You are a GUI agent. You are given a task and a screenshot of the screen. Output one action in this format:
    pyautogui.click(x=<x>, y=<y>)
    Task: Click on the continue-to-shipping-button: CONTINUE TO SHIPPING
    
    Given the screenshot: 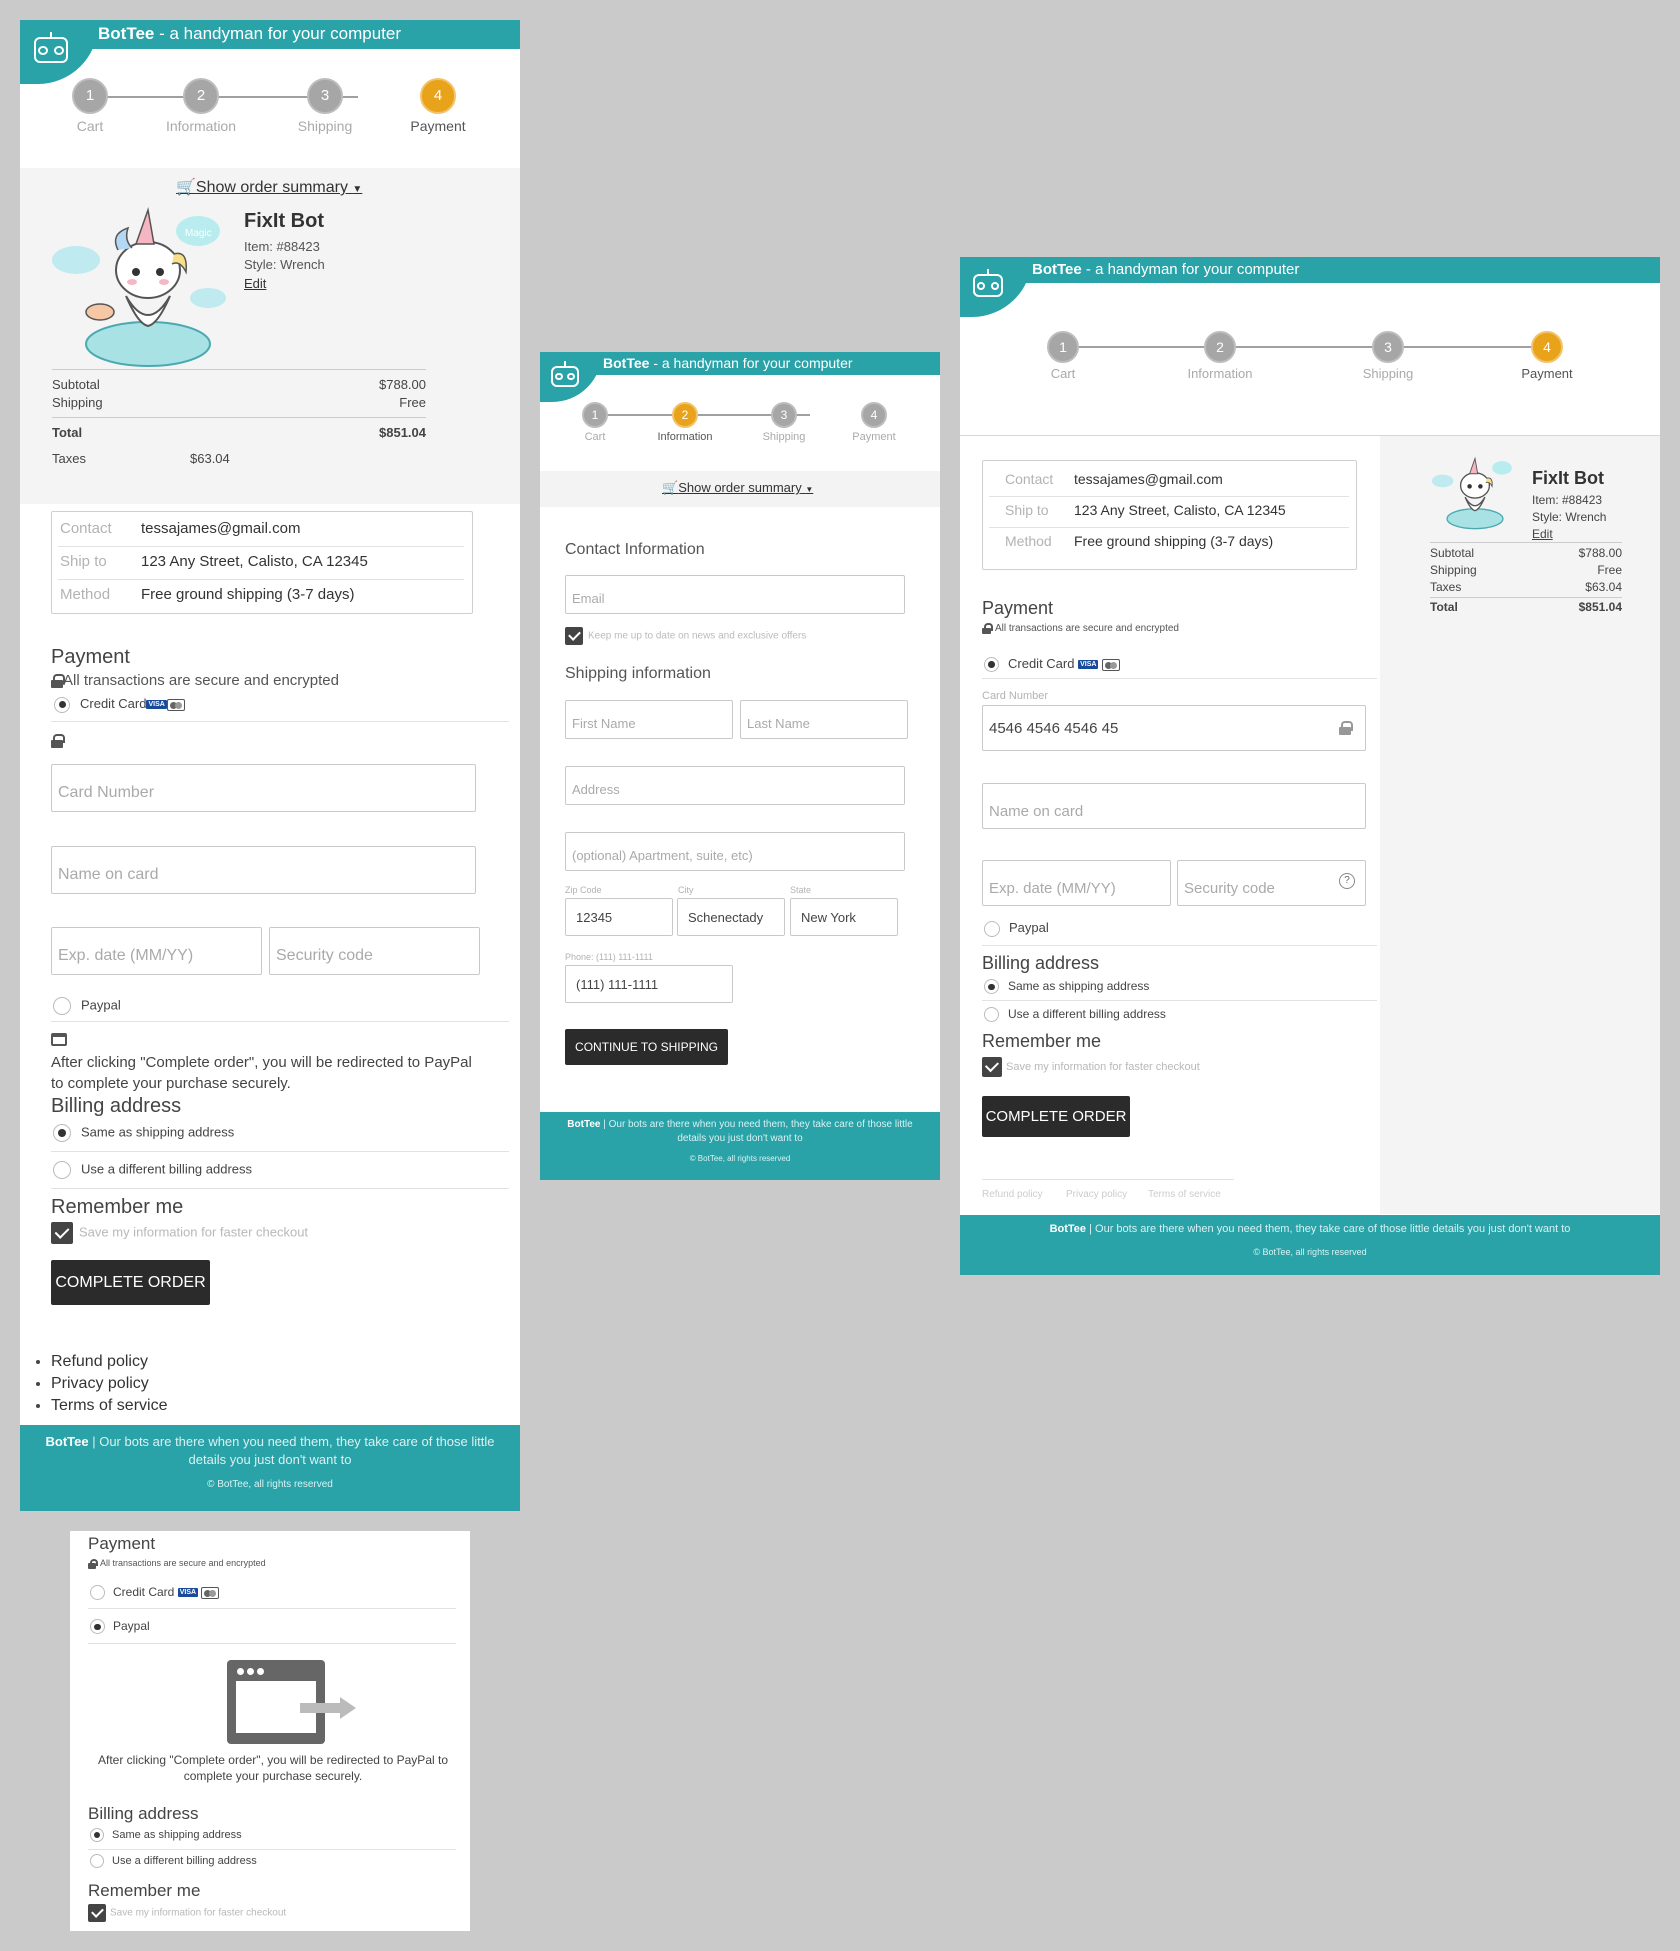 What is the action you would take?
    pyautogui.click(x=646, y=1047)
    